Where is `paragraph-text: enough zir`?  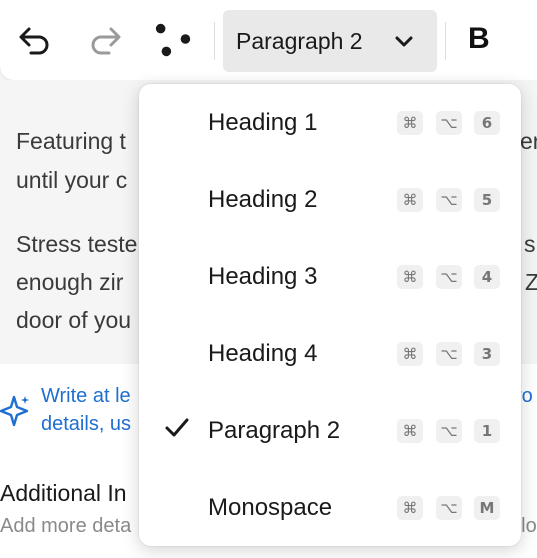
paragraph-text: enough zir is located at coordinates (70, 282).